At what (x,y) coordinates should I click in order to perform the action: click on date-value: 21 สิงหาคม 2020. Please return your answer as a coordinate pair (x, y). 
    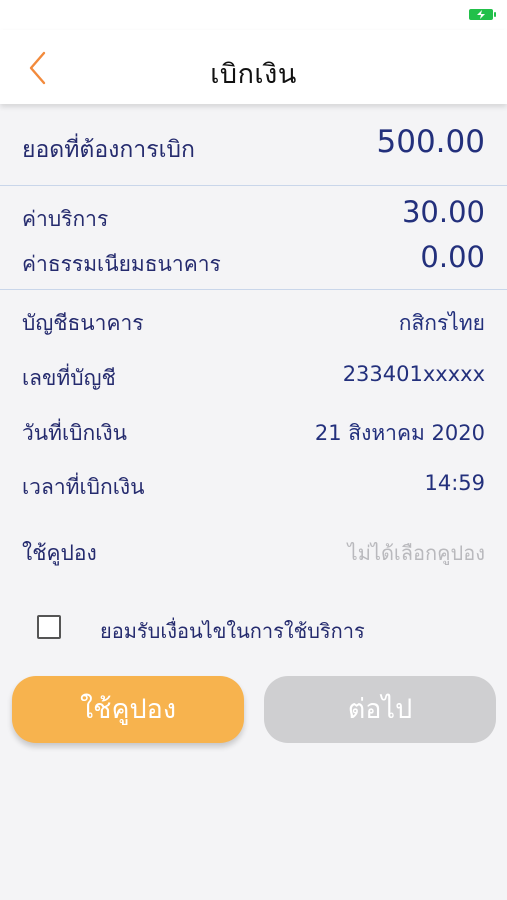
    Looking at the image, I should click on (399, 433).